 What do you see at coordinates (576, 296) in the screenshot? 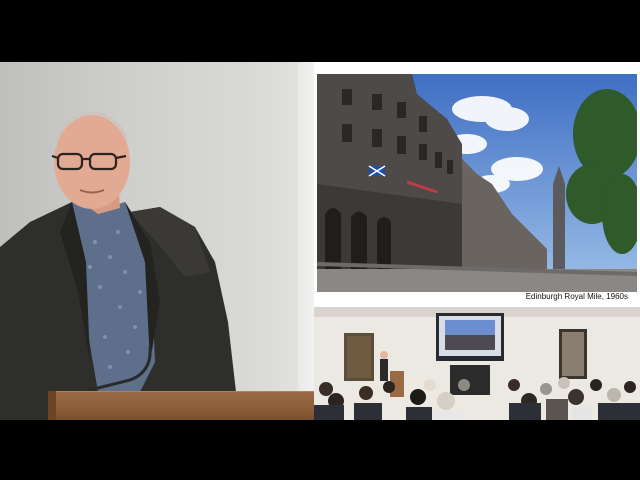
I see `slide-caption: Edinburgh Royal Mile, 1960s` at bounding box center [576, 296].